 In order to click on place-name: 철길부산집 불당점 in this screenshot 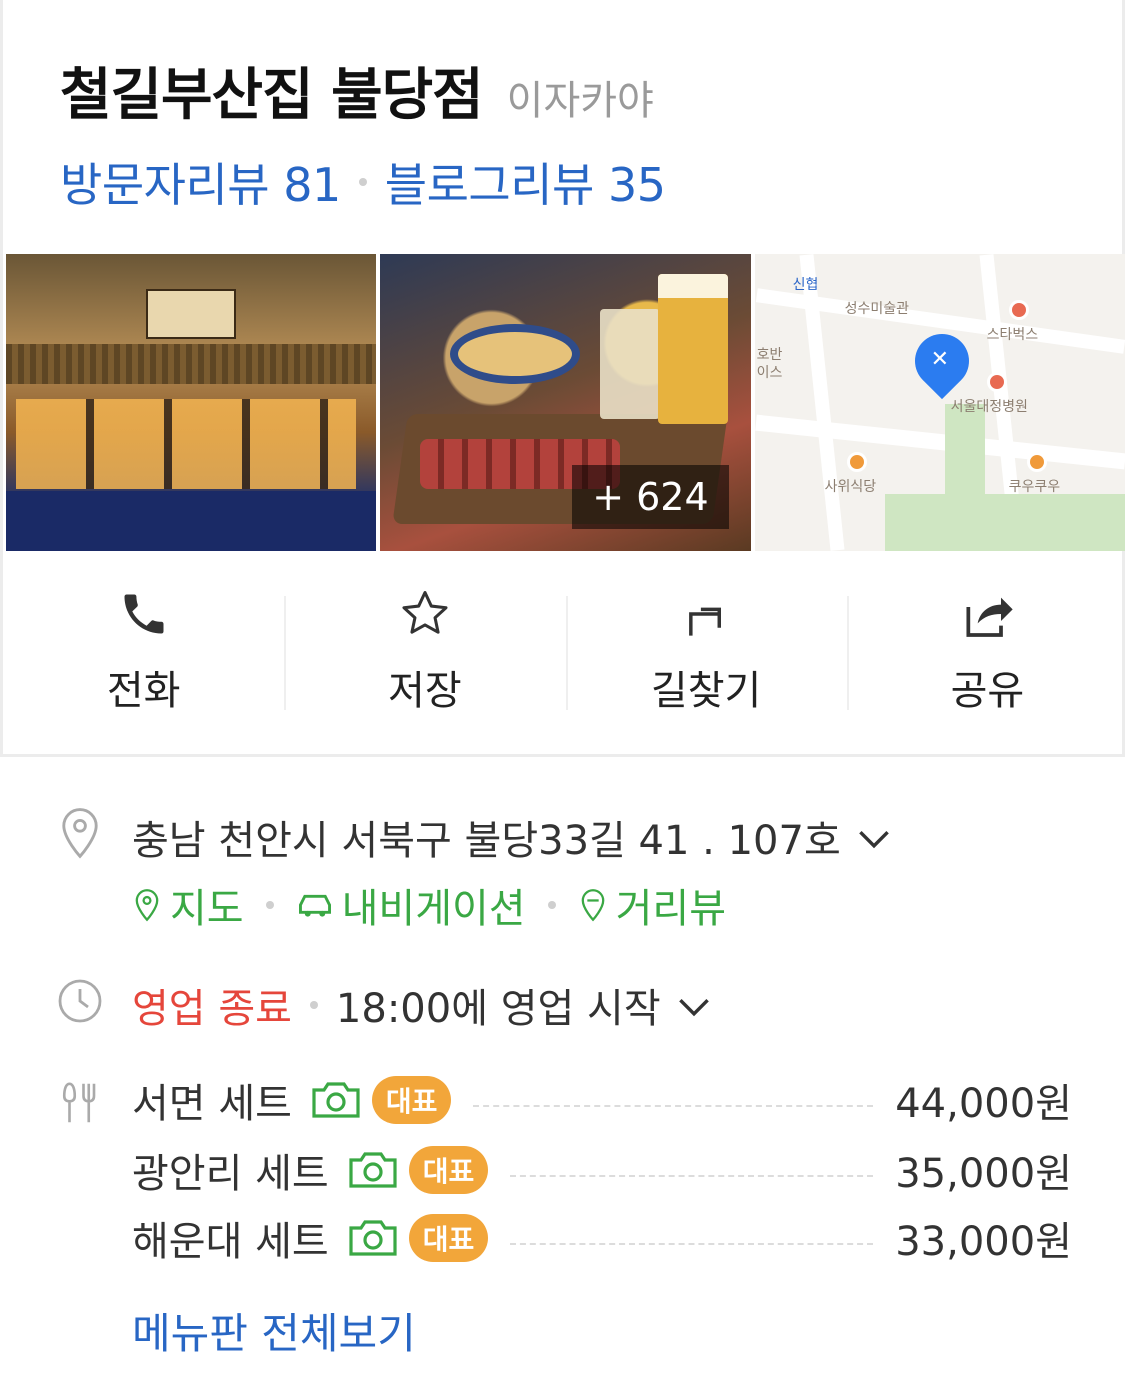, I will do `click(272, 95)`.